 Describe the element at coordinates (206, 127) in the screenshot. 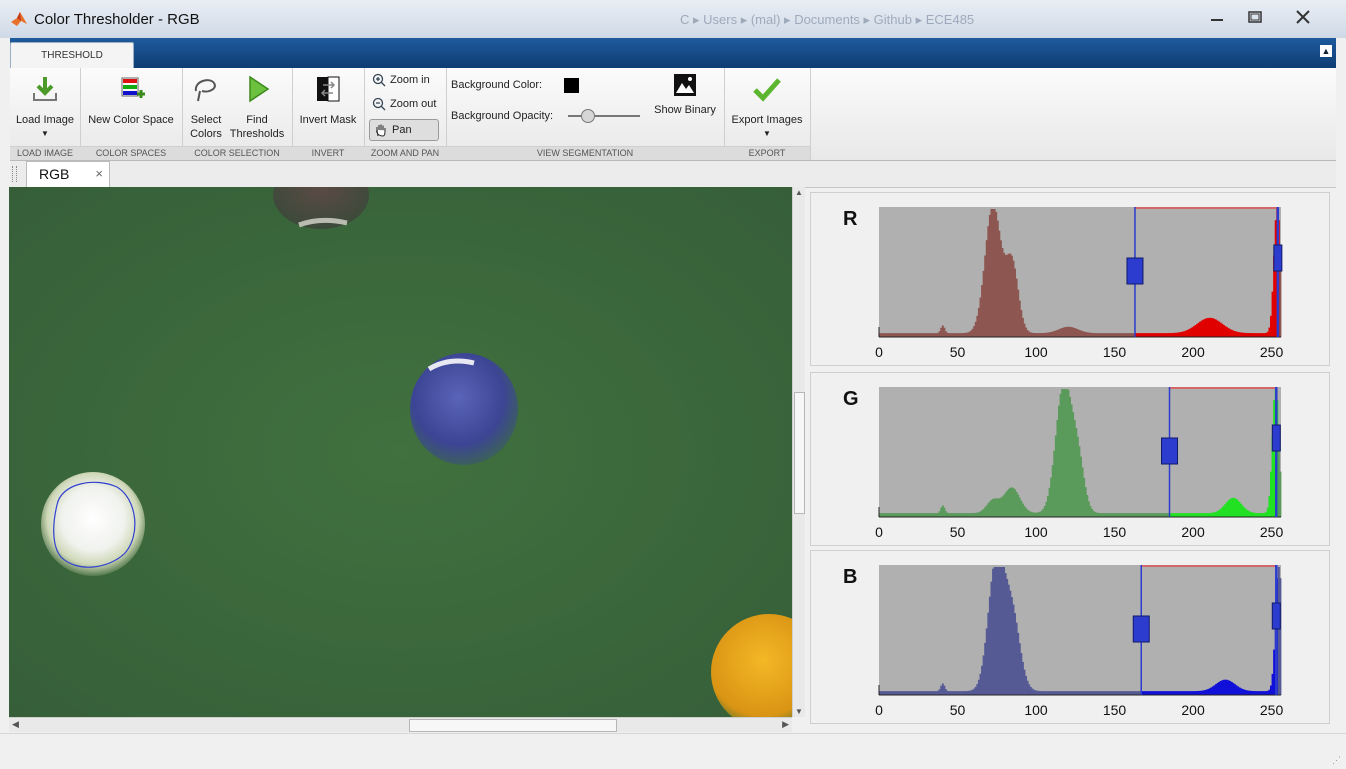

I see `select-colors-label: Select Colors` at that location.